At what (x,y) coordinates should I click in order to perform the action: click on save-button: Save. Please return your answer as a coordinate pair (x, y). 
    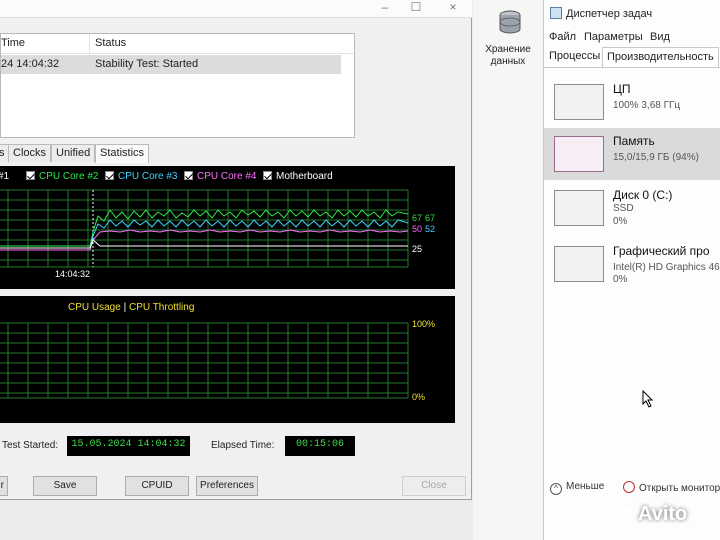
    Looking at the image, I should click on (65, 486).